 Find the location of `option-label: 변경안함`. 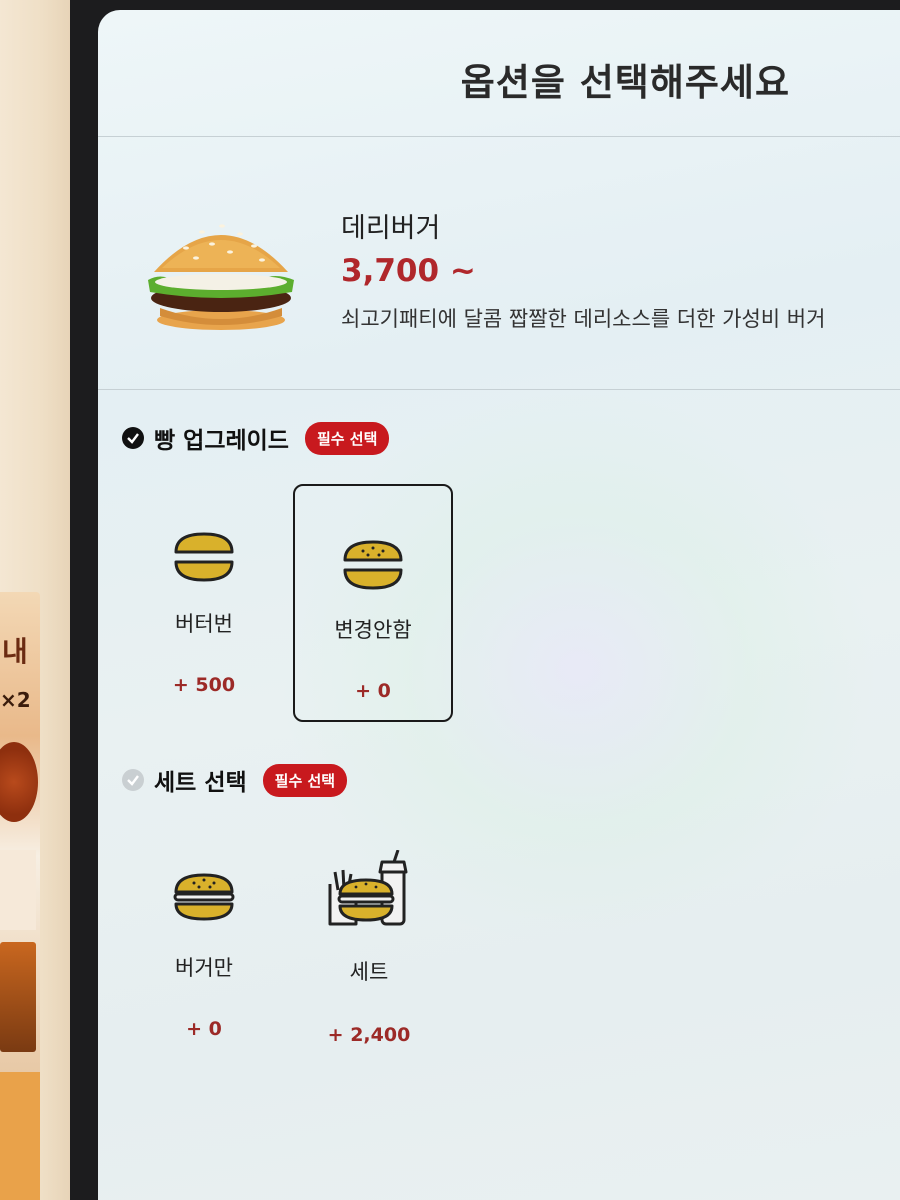

option-label: 변경안함 is located at coordinates (373, 630).